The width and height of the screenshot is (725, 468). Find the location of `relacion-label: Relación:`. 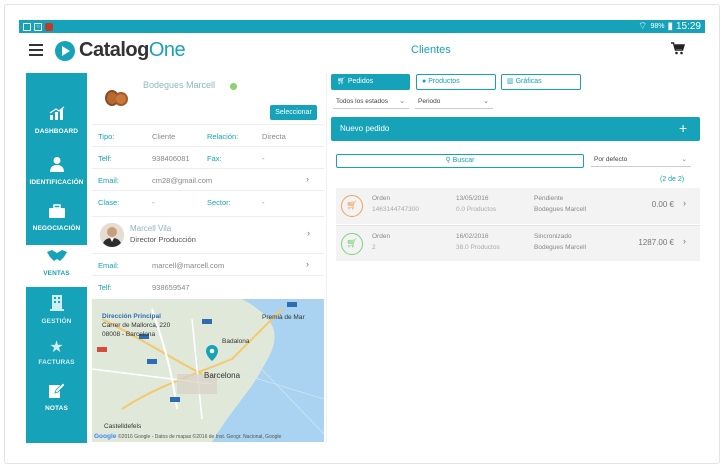

relacion-label: Relación: is located at coordinates (223, 136).